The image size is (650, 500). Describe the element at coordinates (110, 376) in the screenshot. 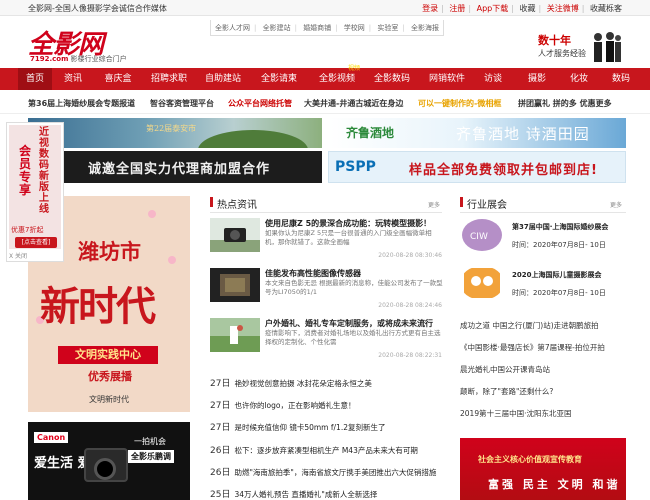

I see `ad-plate-sub: 优秀展播` at that location.